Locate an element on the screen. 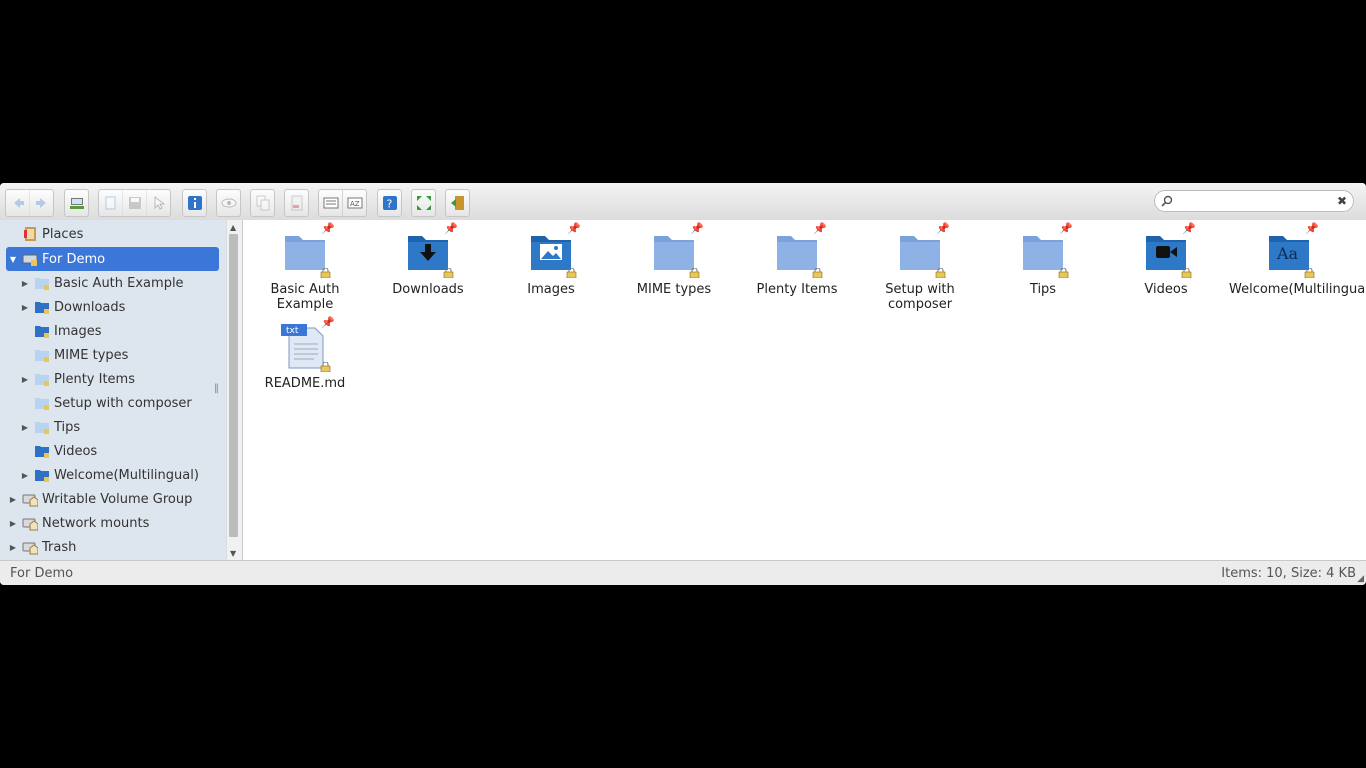 This screenshot has height=768, width=1366. item-name: Setup with composer is located at coordinates (920, 297).